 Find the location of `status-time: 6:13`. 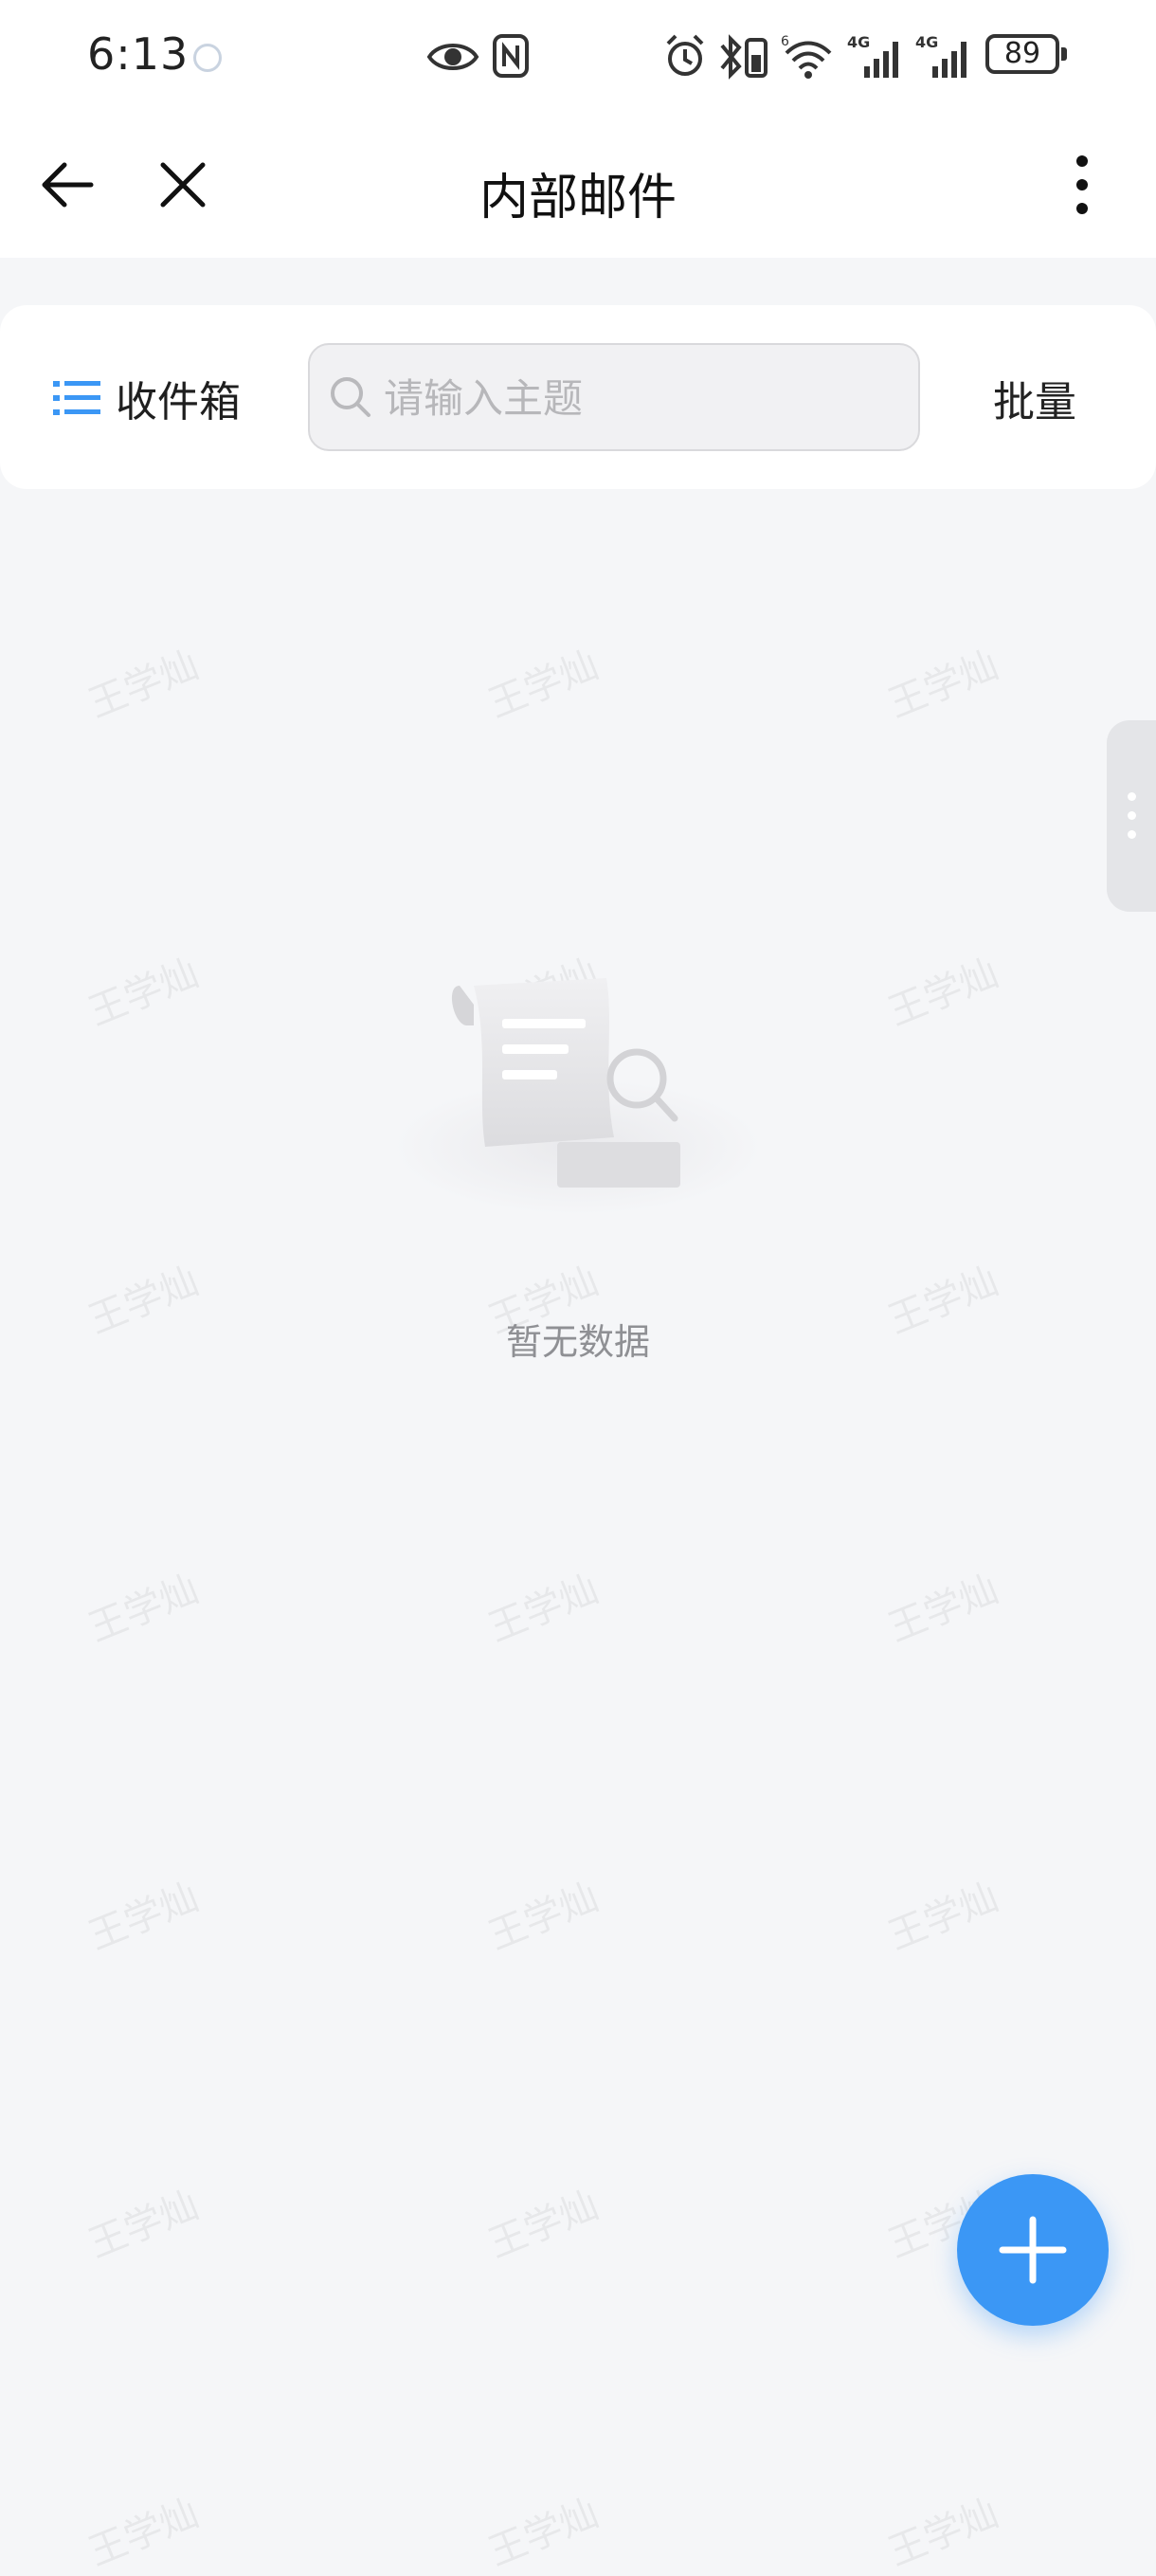

status-time: 6:13 is located at coordinates (138, 54).